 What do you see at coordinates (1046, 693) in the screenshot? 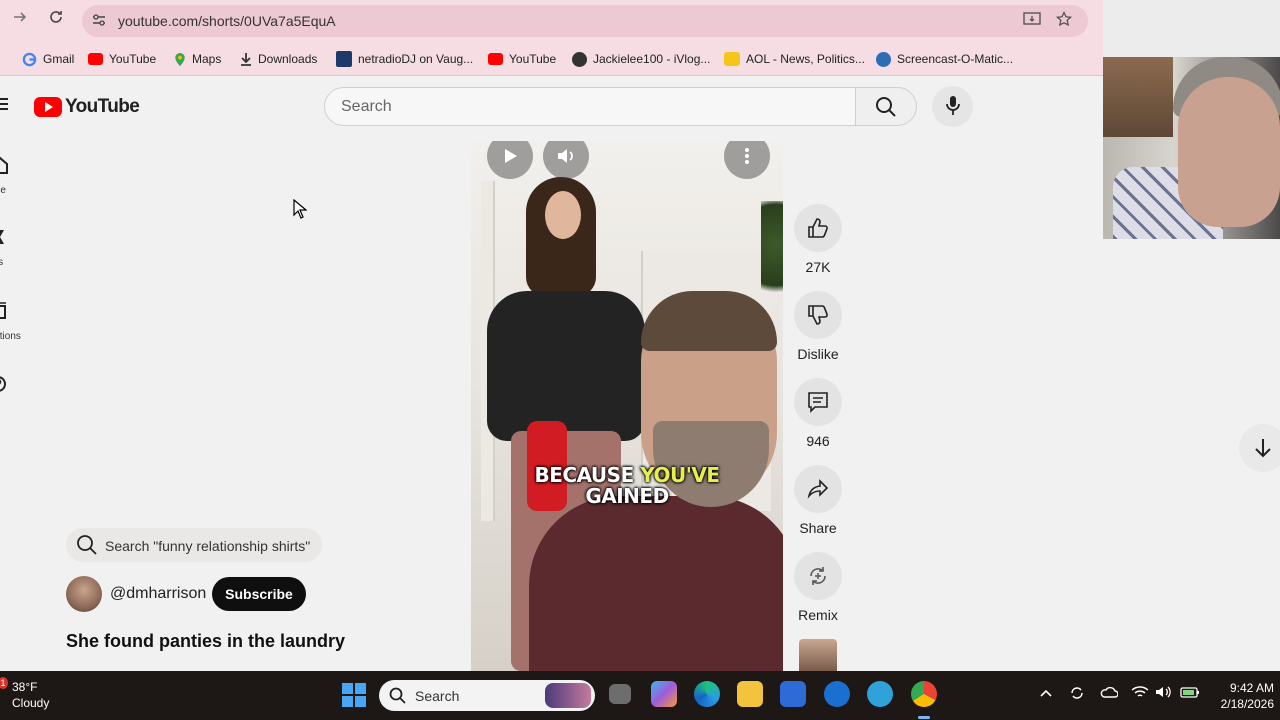
I see `chevron-up-icon` at bounding box center [1046, 693].